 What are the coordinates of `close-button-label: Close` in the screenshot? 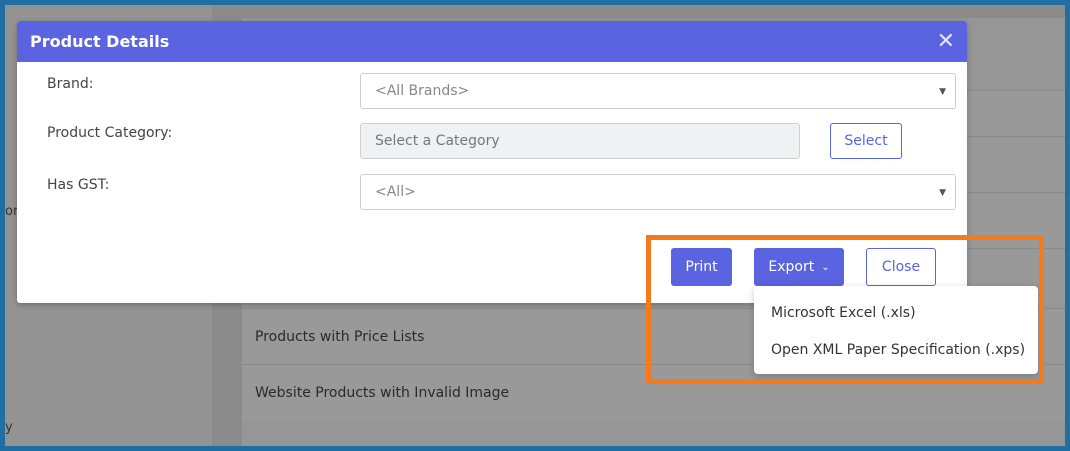 It's located at (901, 267).